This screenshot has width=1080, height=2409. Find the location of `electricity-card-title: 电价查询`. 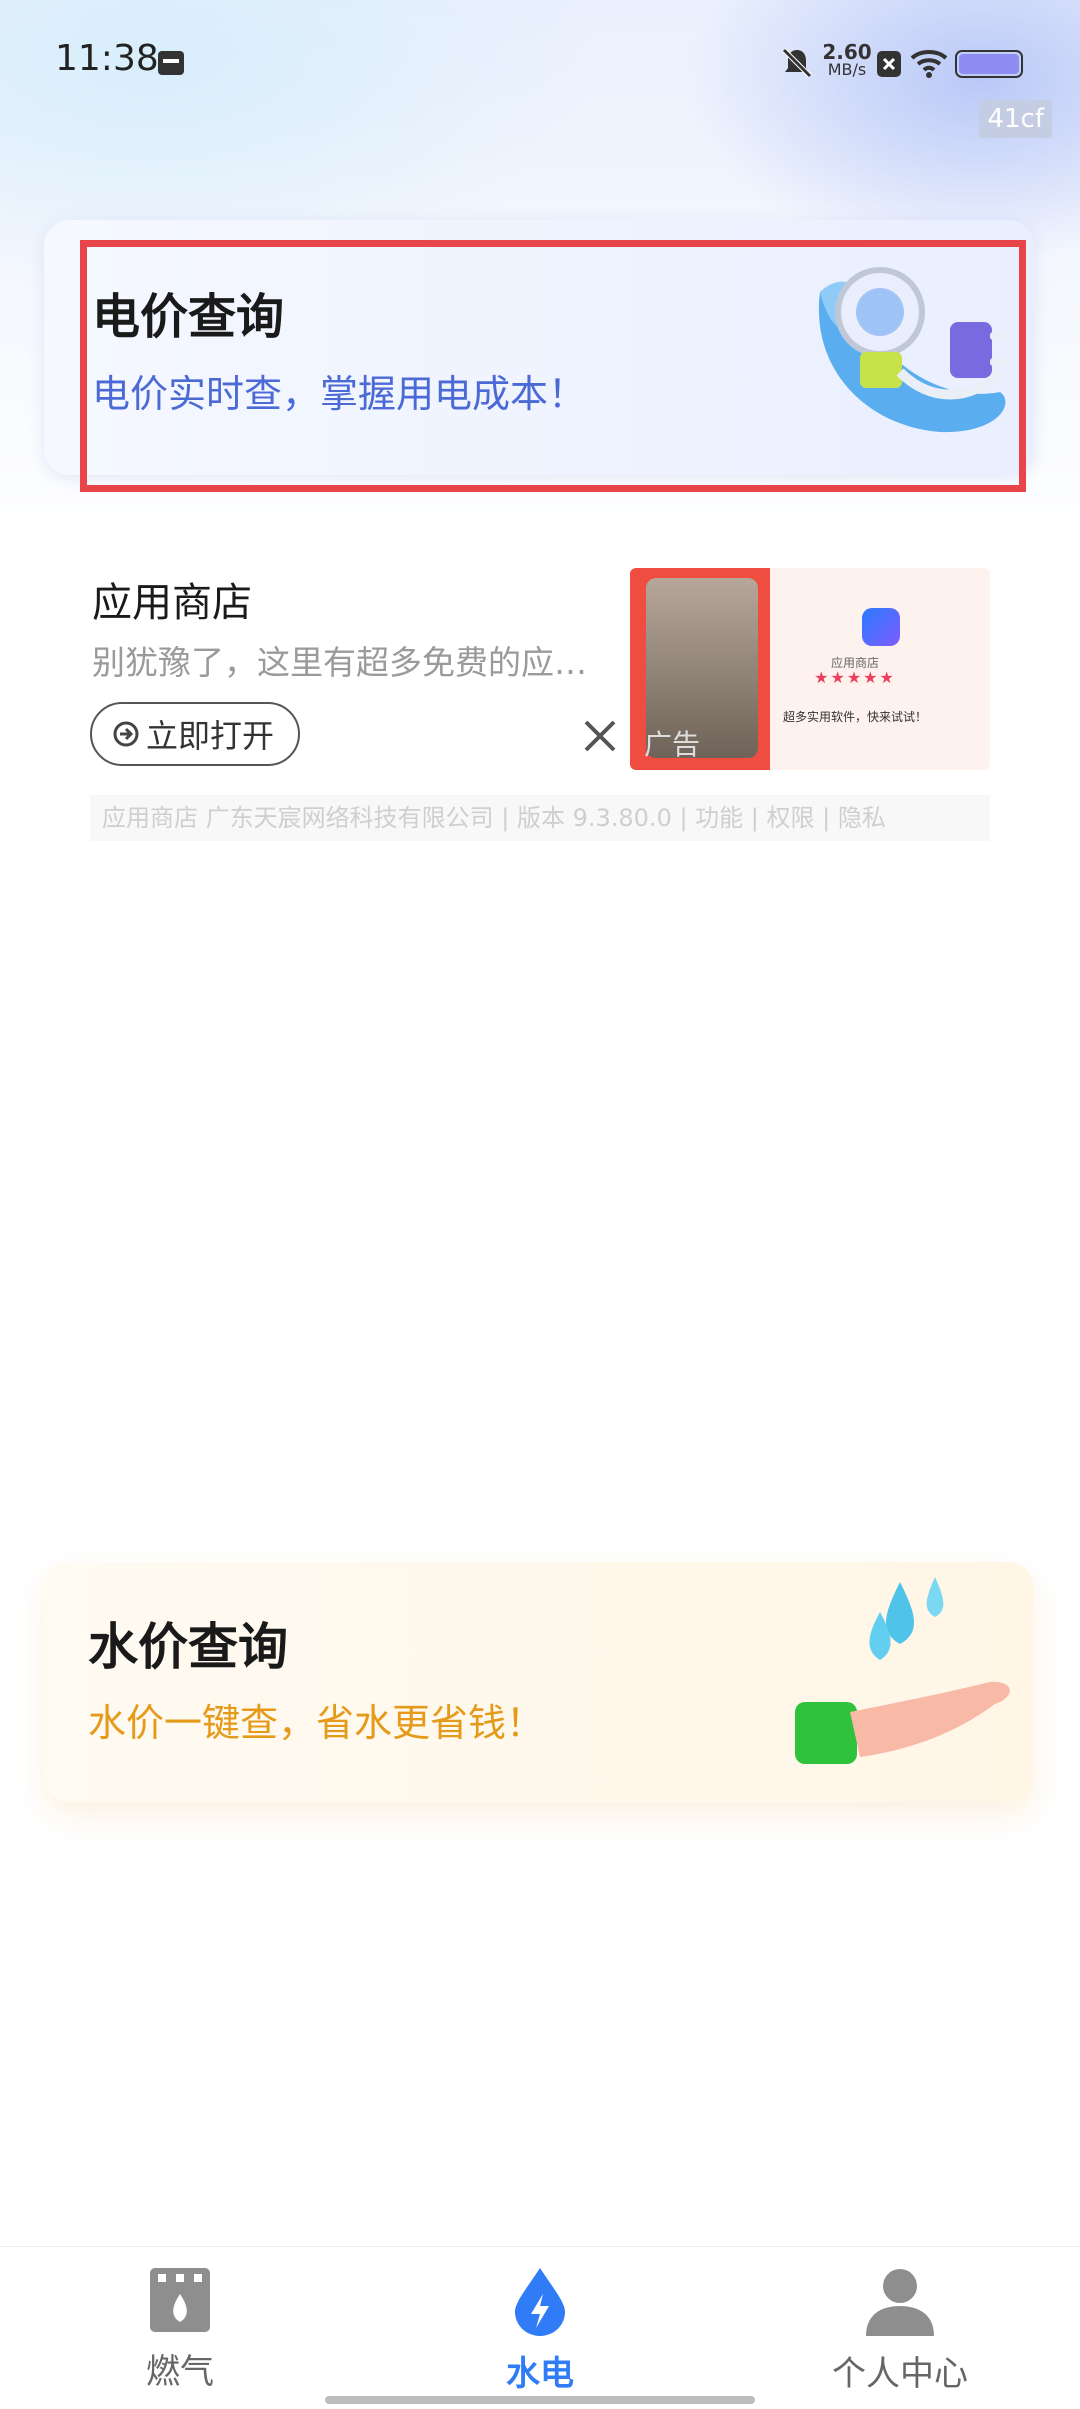

electricity-card-title: 电价查询 is located at coordinates (188, 317).